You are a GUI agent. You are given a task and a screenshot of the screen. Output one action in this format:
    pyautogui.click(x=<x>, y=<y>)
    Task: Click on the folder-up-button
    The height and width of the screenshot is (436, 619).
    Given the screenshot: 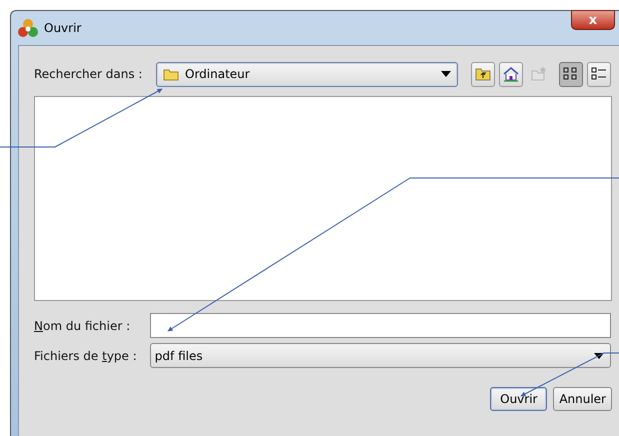 What is the action you would take?
    pyautogui.click(x=483, y=74)
    